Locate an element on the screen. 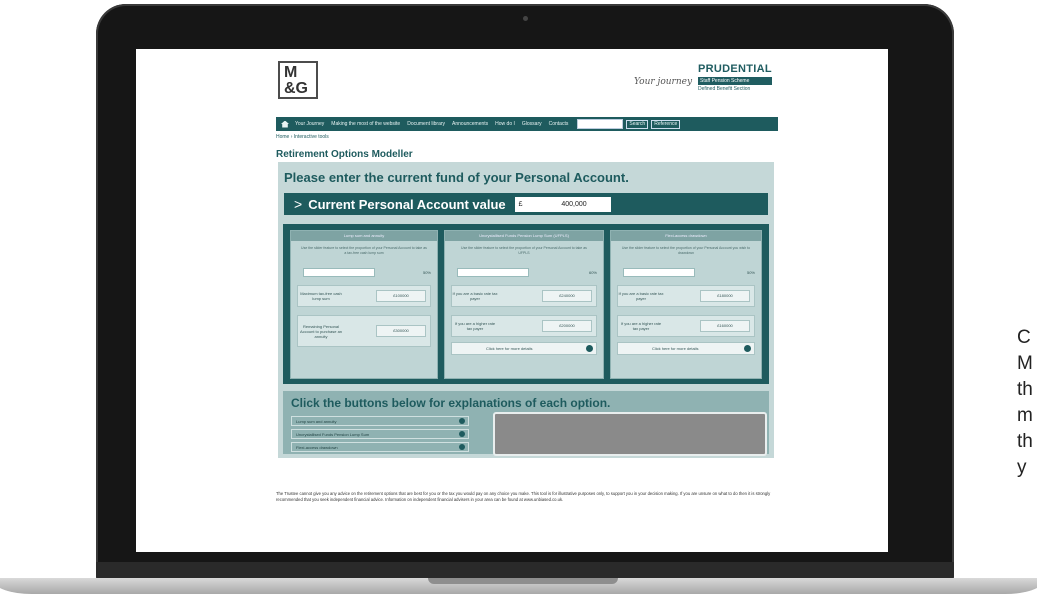  brand-sub2: Defined Benefit Section is located at coordinates (724, 89).